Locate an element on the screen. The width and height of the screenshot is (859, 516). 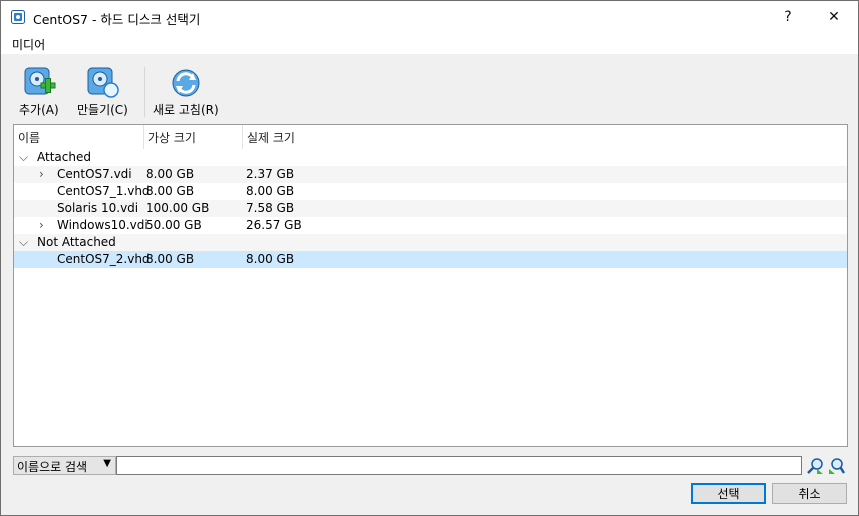
actual-size: 26.57 GB is located at coordinates (274, 225).